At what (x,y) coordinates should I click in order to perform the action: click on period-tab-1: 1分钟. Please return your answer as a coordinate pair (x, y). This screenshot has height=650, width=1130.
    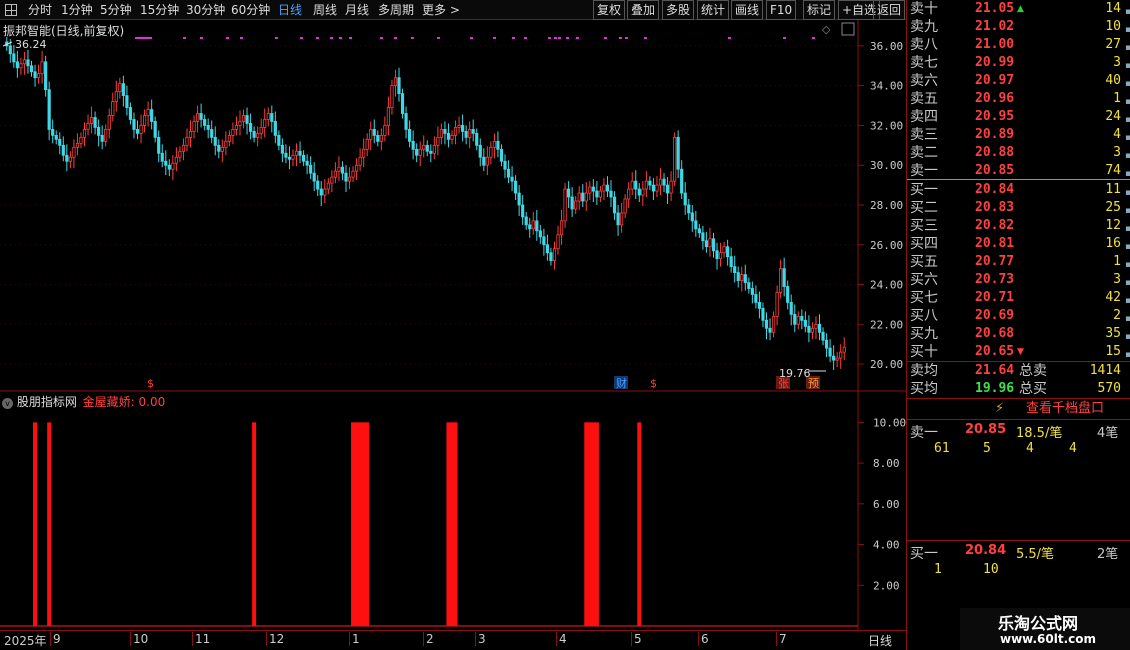
    Looking at the image, I should click on (77, 10).